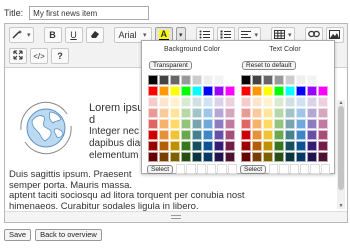 The height and width of the screenshot is (250, 350). What do you see at coordinates (21, 35) in the screenshot?
I see `magic-wand-button: ▾` at bounding box center [21, 35].